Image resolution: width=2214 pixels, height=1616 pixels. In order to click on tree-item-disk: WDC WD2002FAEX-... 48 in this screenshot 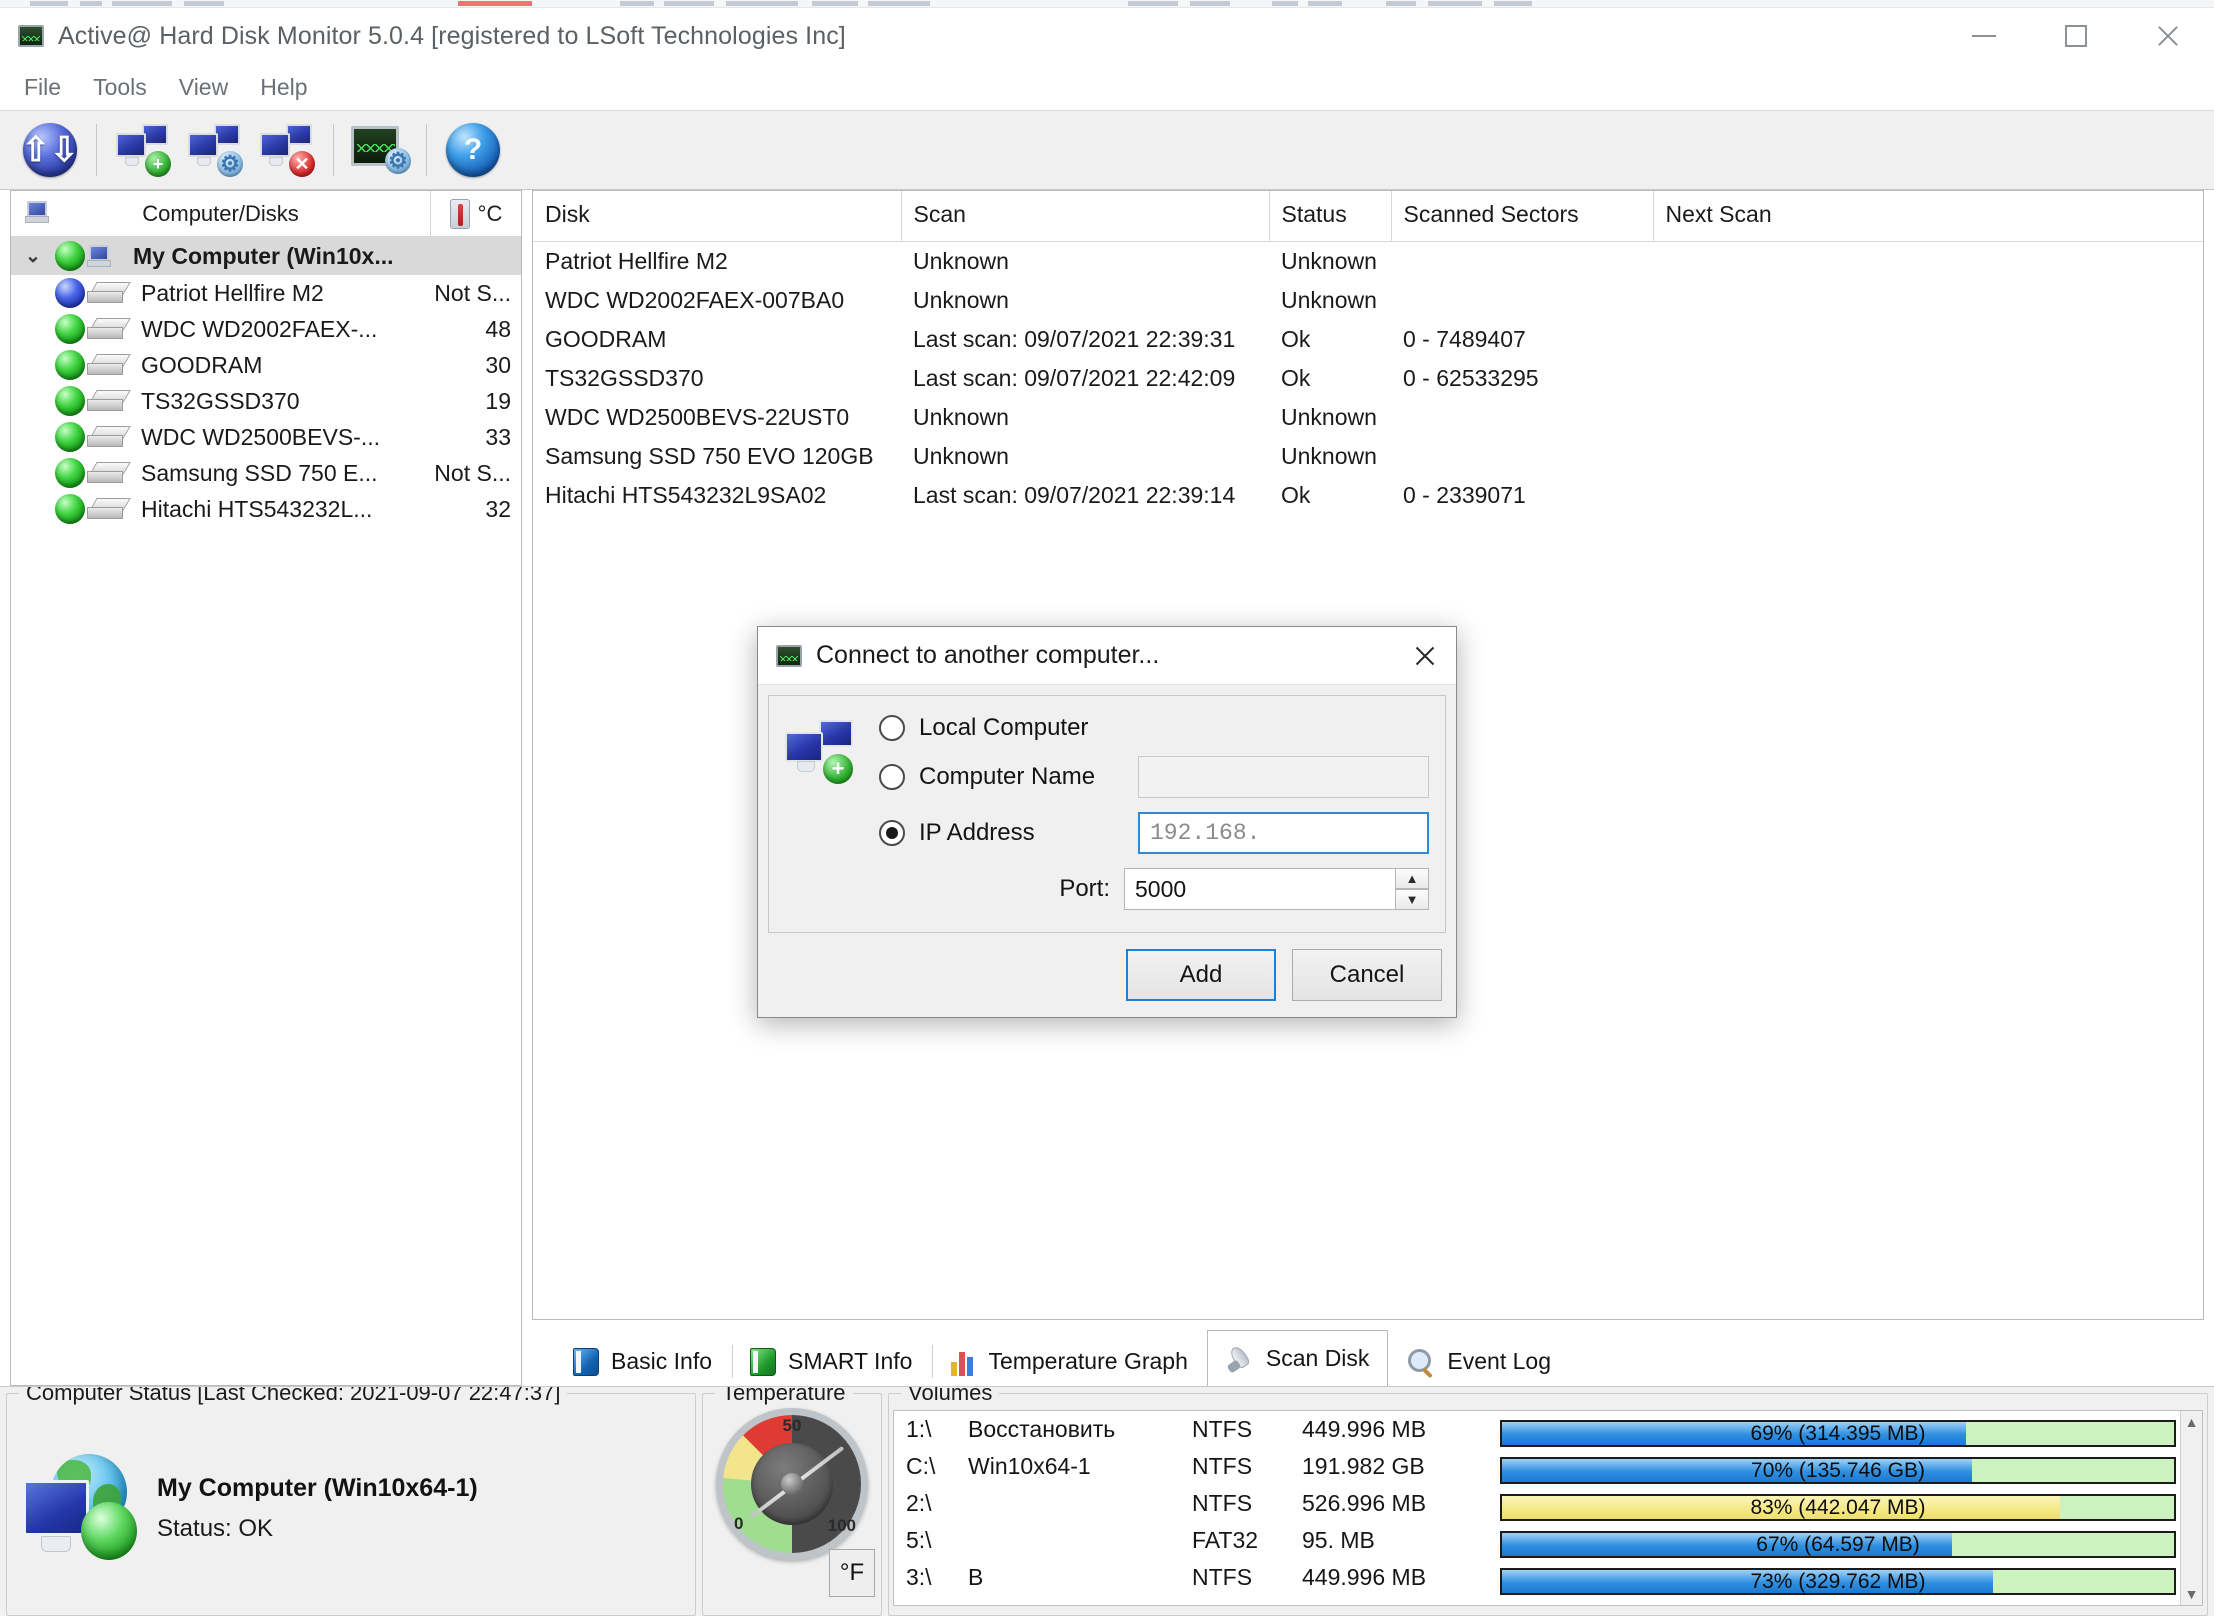, I will do `click(266, 329)`.